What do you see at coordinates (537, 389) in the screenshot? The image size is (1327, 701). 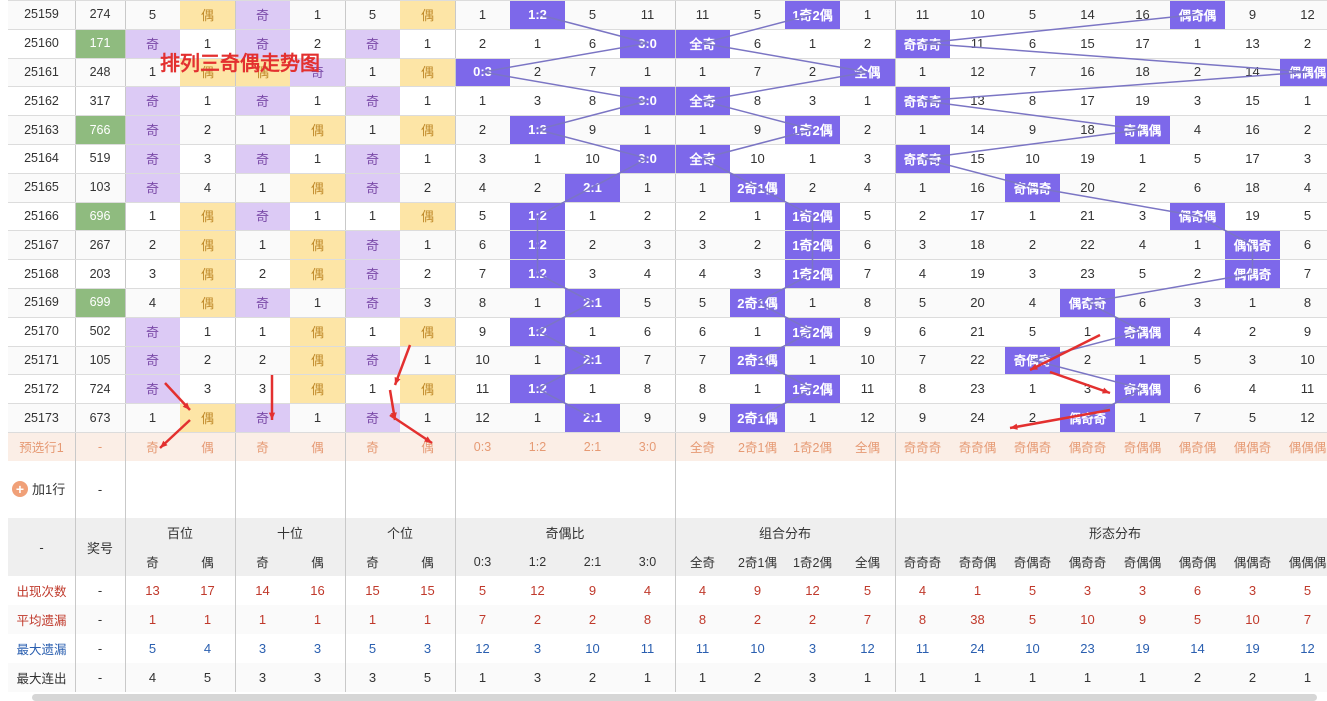 I see `ratio-cell: 1:2` at bounding box center [537, 389].